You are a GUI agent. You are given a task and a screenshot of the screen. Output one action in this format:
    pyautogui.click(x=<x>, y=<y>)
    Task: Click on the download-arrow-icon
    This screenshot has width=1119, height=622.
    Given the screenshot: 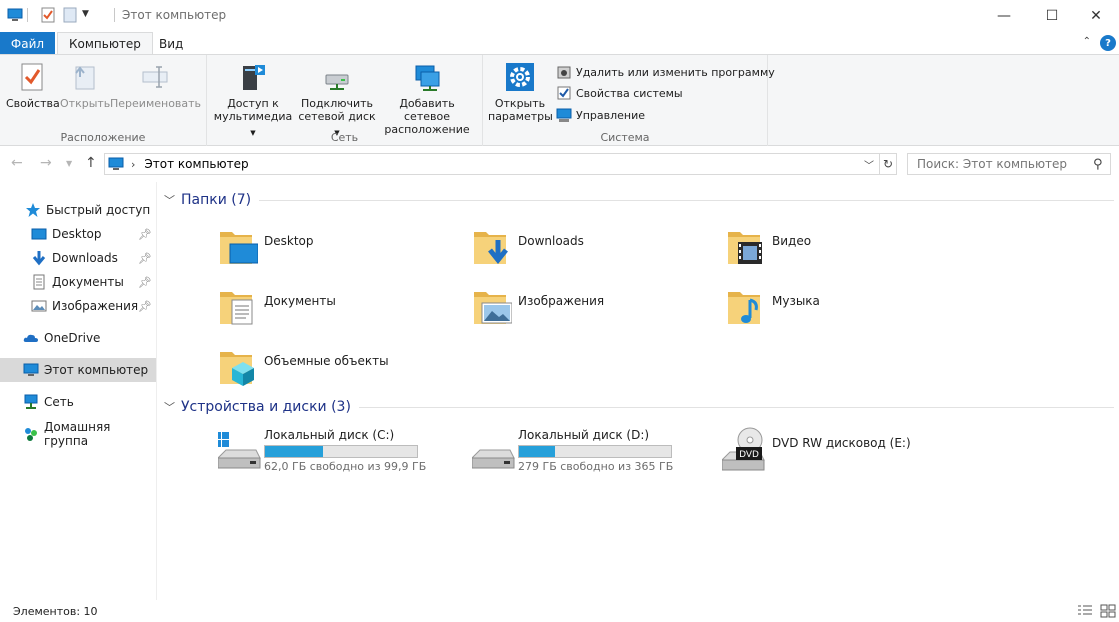 What is the action you would take?
    pyautogui.click(x=39, y=258)
    